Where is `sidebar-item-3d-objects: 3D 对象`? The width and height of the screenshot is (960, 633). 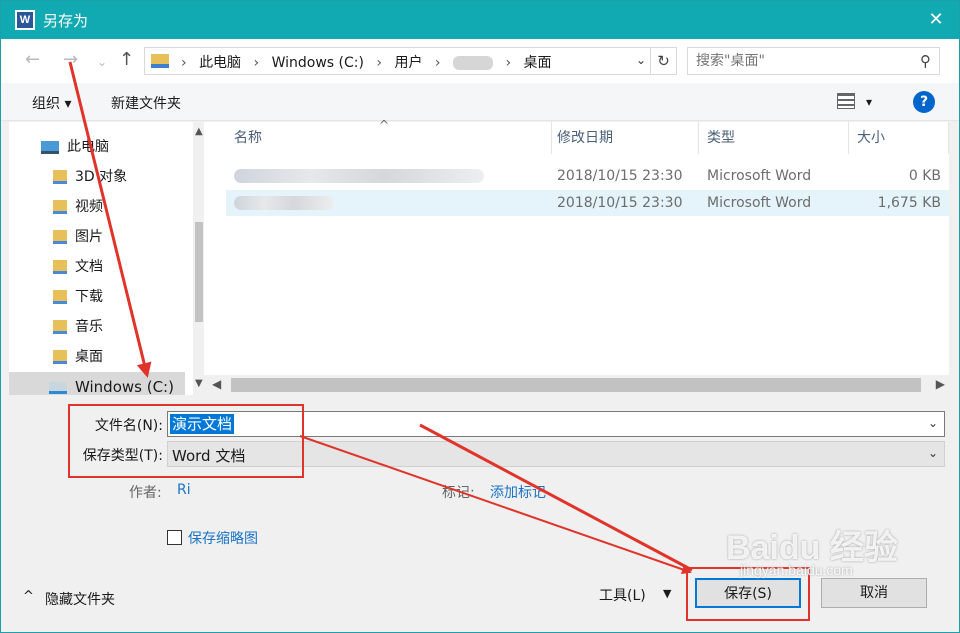 sidebar-item-3d-objects: 3D 对象 is located at coordinates (97, 177).